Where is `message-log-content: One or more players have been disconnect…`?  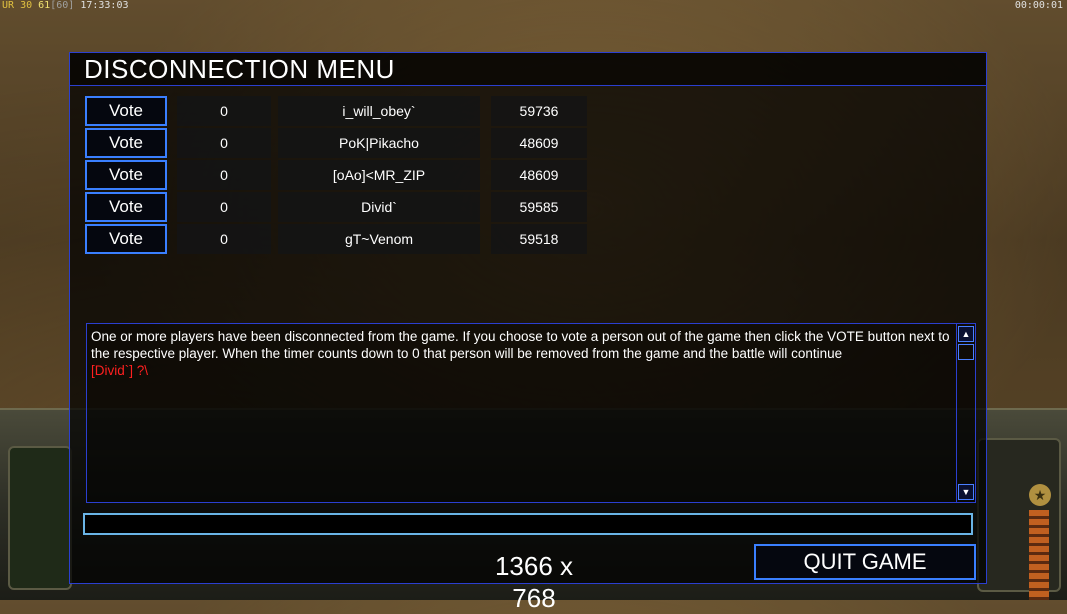 message-log-content: One or more players have been disconnect… is located at coordinates (522, 353).